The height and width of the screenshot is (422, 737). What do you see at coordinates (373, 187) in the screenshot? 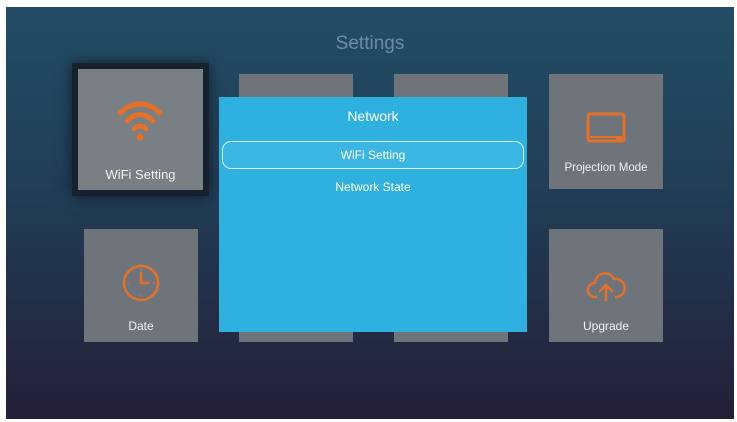
I see `option-network-state: Network State` at bounding box center [373, 187].